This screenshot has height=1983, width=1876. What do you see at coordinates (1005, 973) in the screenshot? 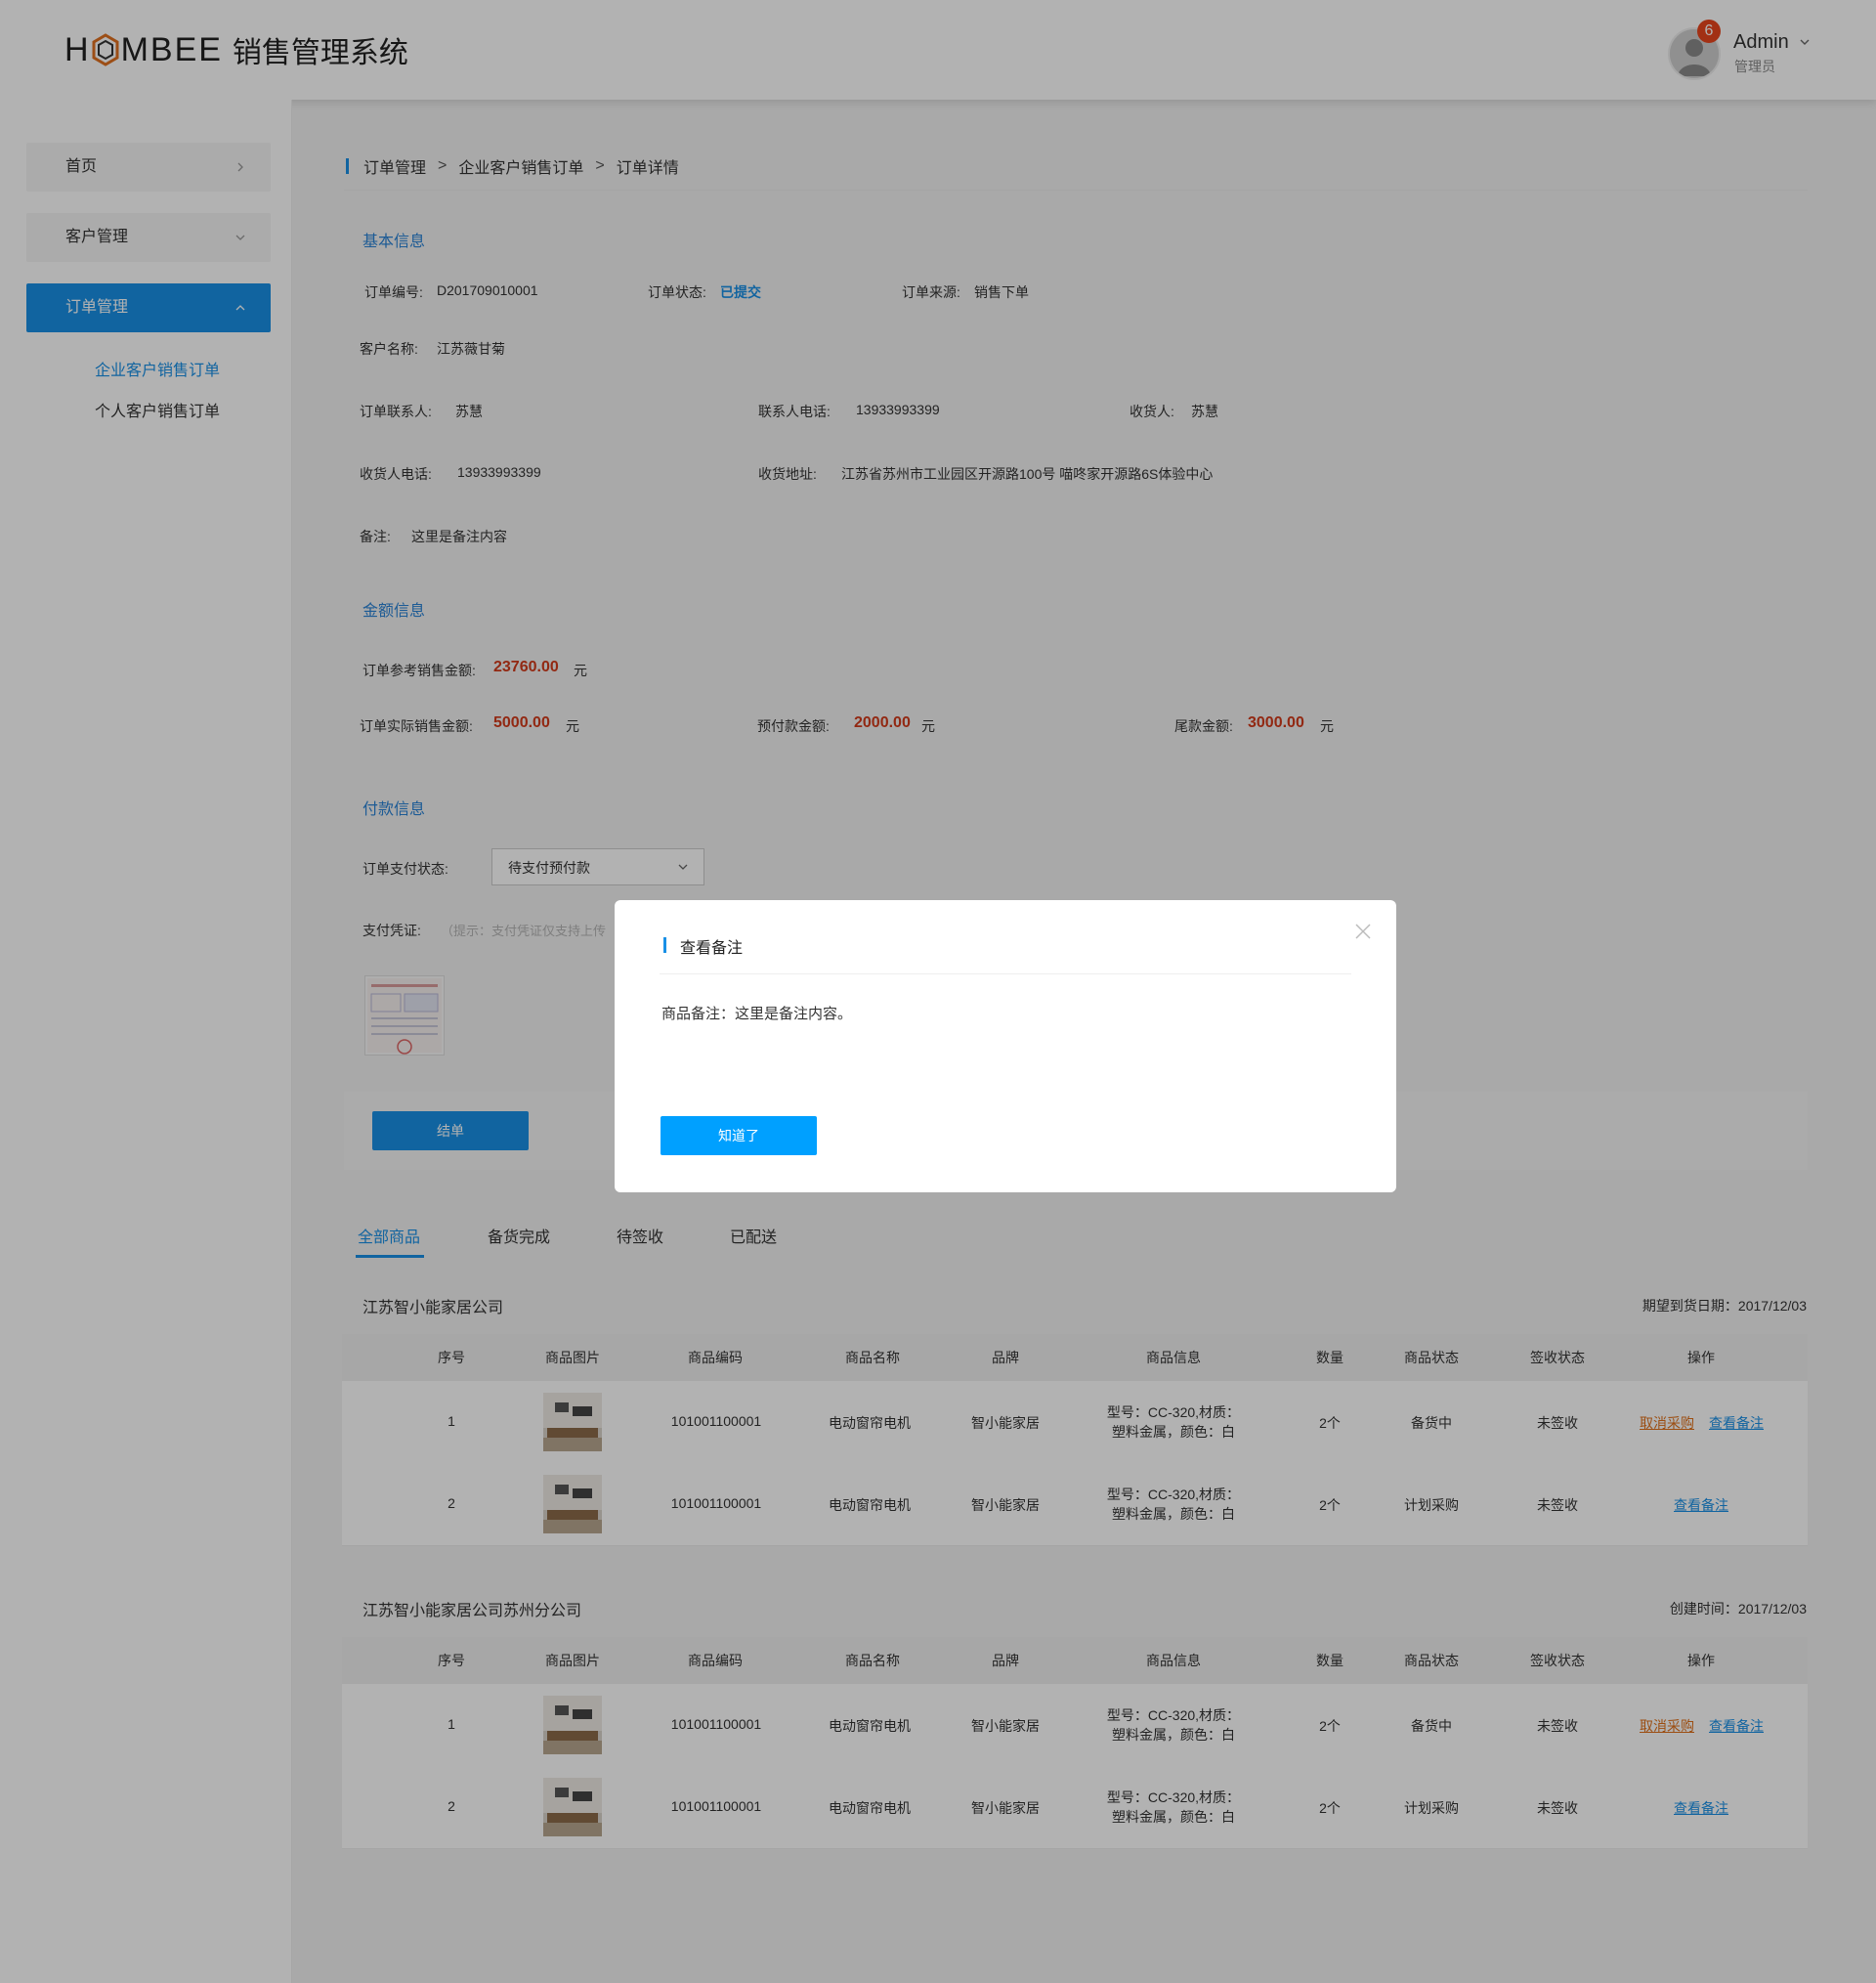
I see `divider` at bounding box center [1005, 973].